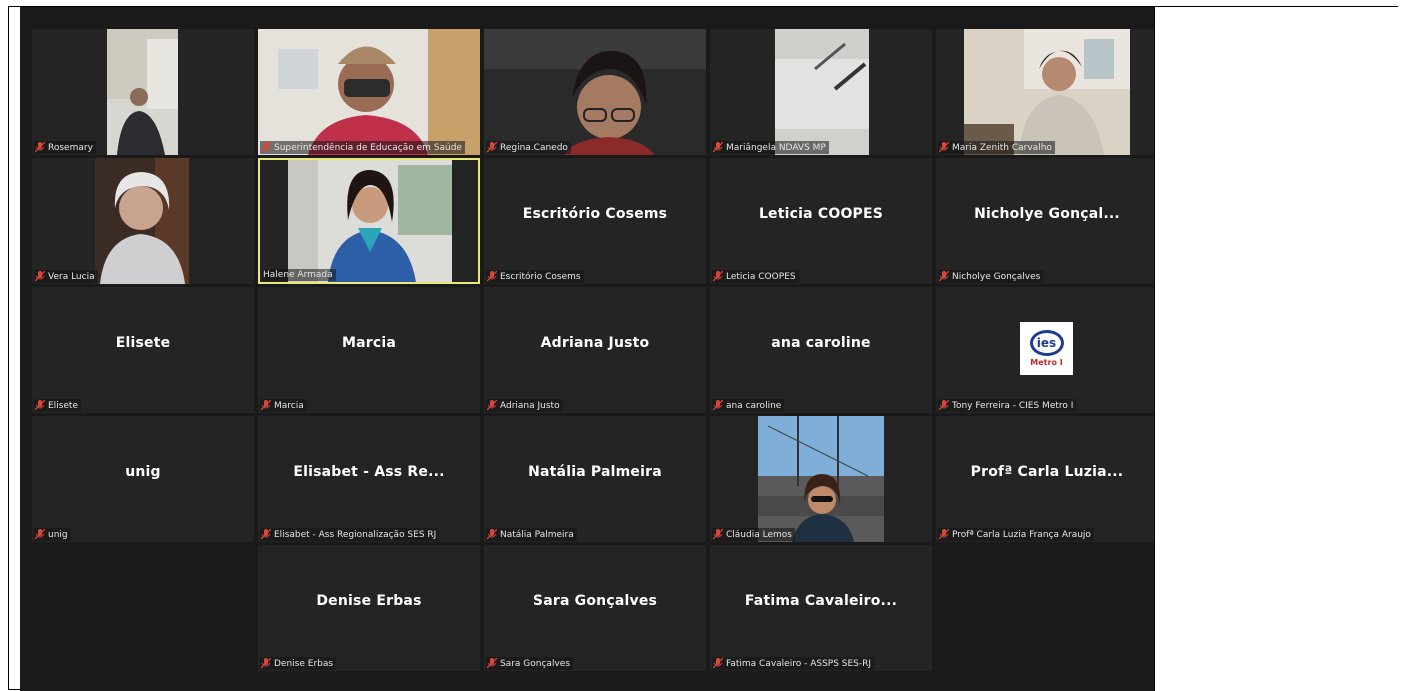  What do you see at coordinates (996, 276) in the screenshot?
I see `participant-name: Nicholye Gonçalves` at bounding box center [996, 276].